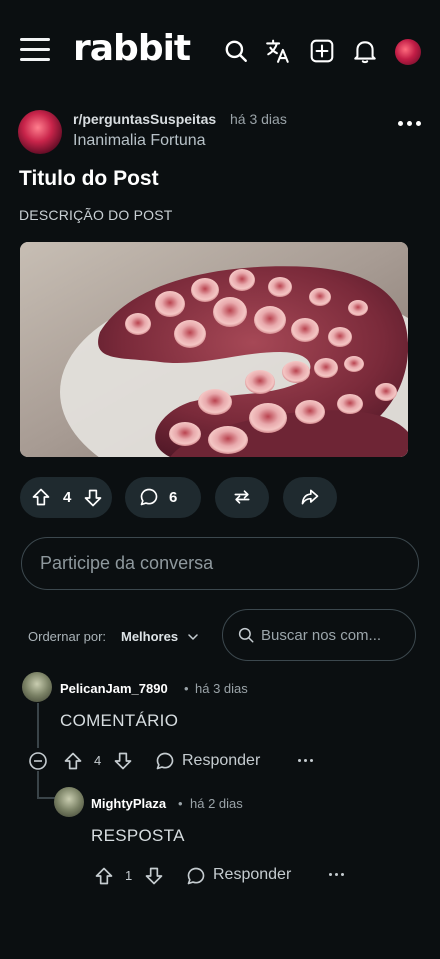  Describe the element at coordinates (129, 875) in the screenshot. I see `reply-vote-count: 1` at that location.